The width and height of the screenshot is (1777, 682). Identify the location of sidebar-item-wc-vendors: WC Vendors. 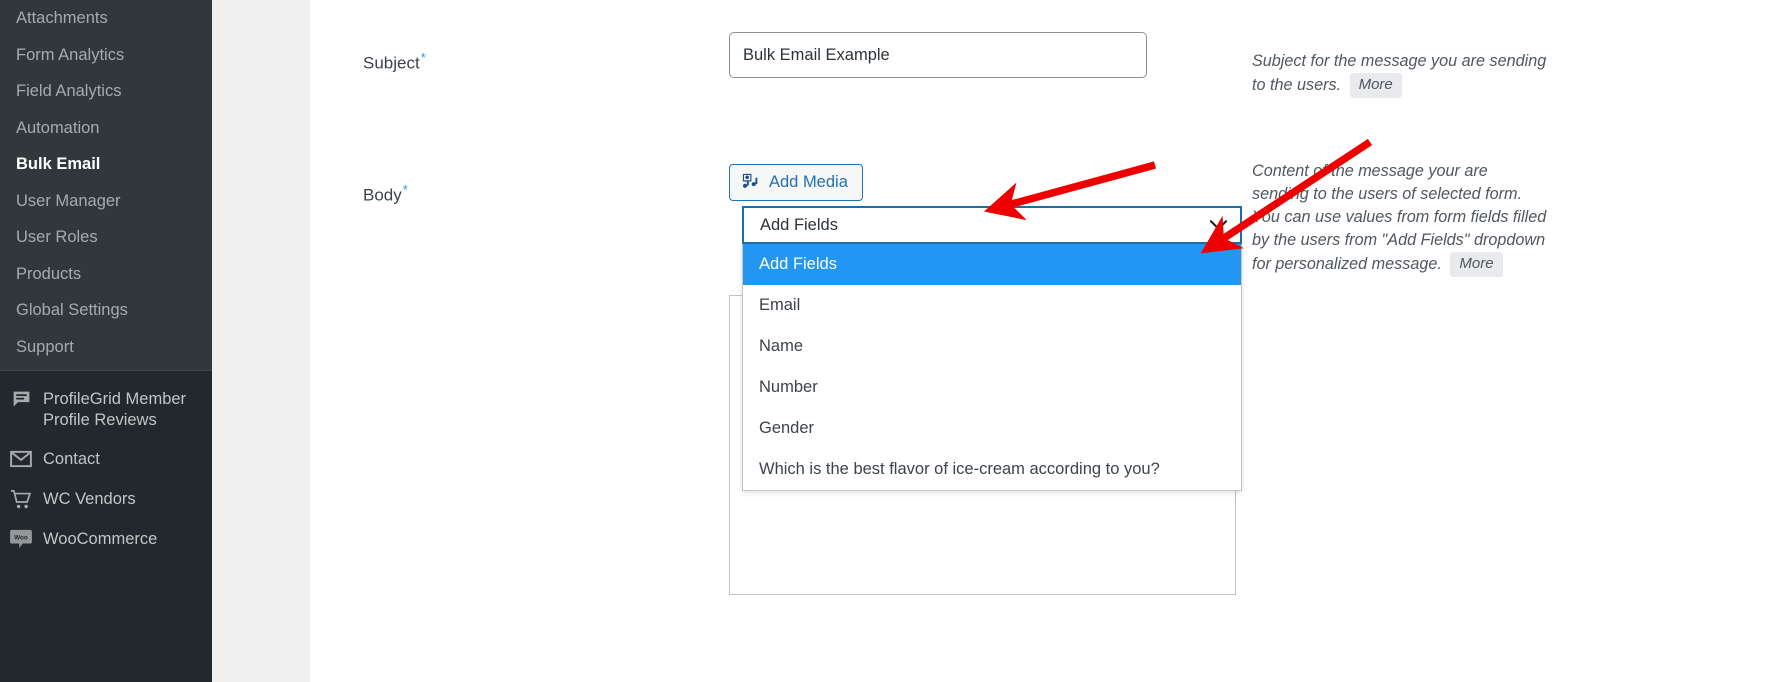
(106, 499).